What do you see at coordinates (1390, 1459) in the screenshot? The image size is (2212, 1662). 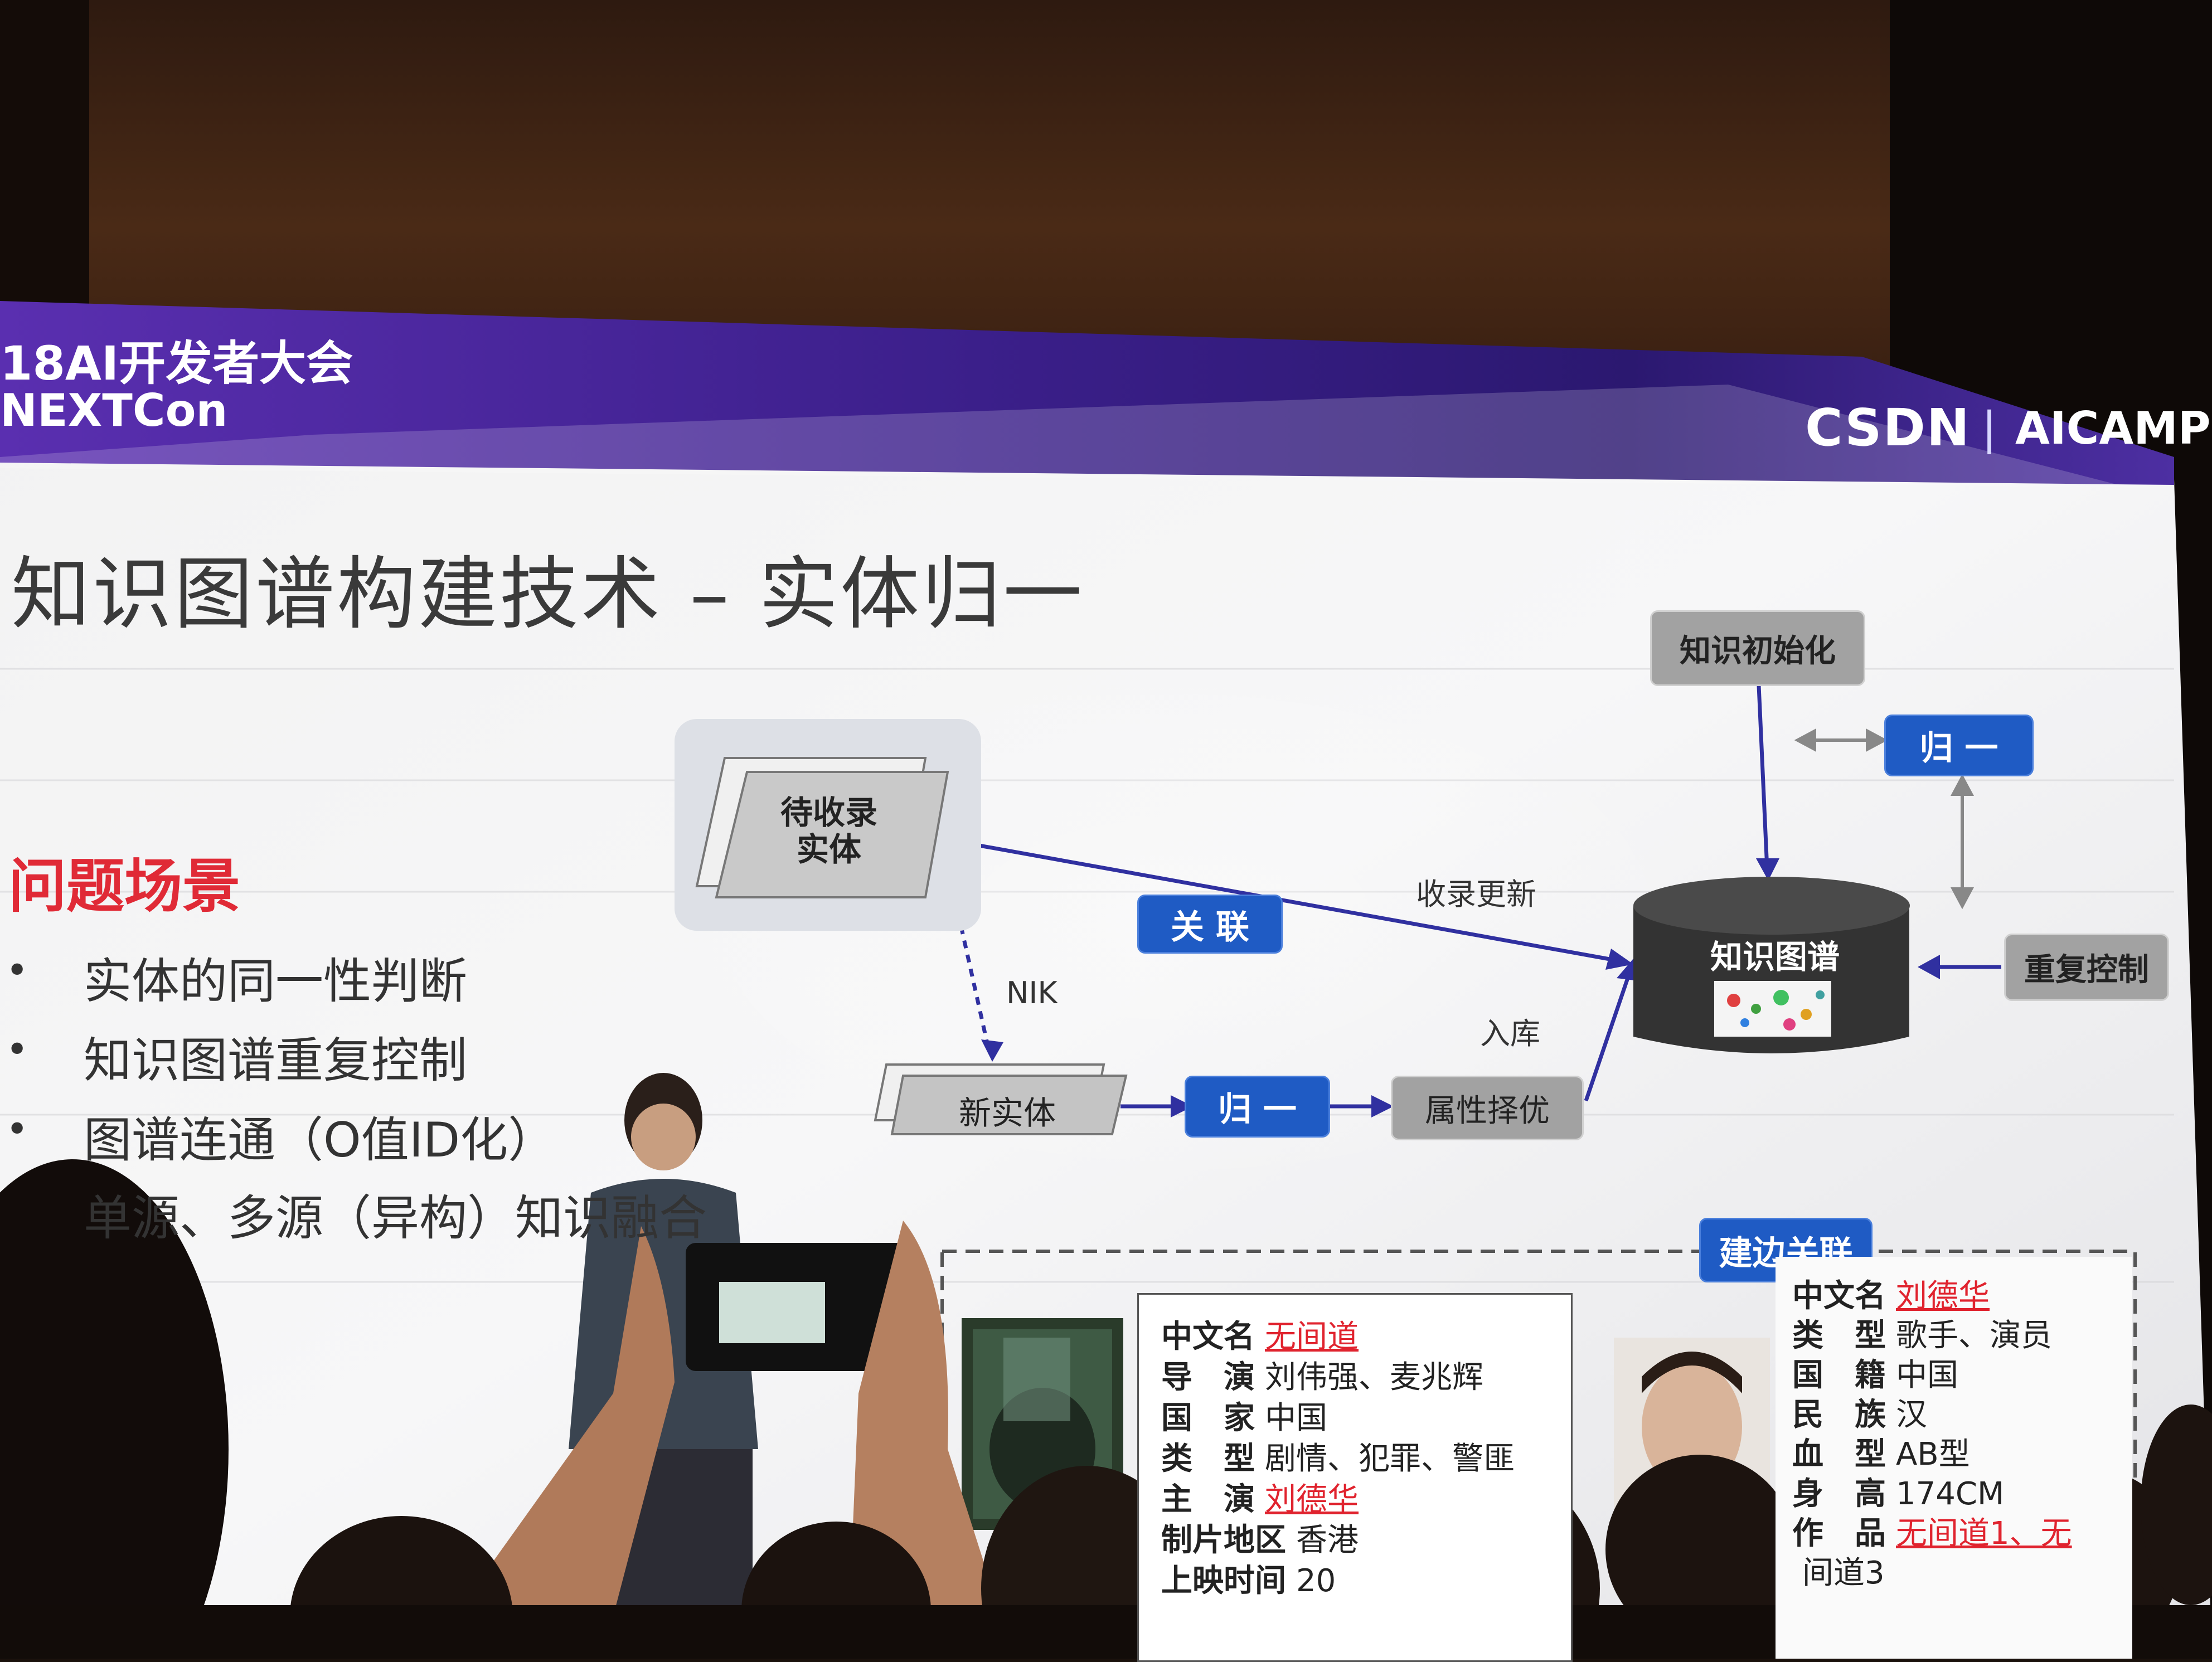 I see `info-value: 剧情、犯罪、警匪` at bounding box center [1390, 1459].